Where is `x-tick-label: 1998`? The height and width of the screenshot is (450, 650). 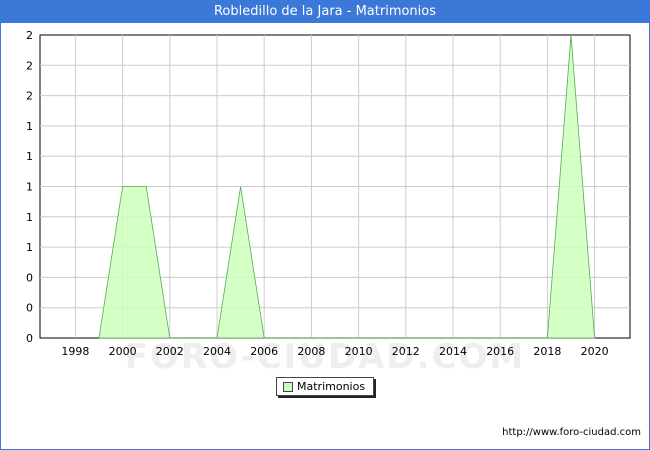
x-tick-label: 1998 is located at coordinates (75, 351).